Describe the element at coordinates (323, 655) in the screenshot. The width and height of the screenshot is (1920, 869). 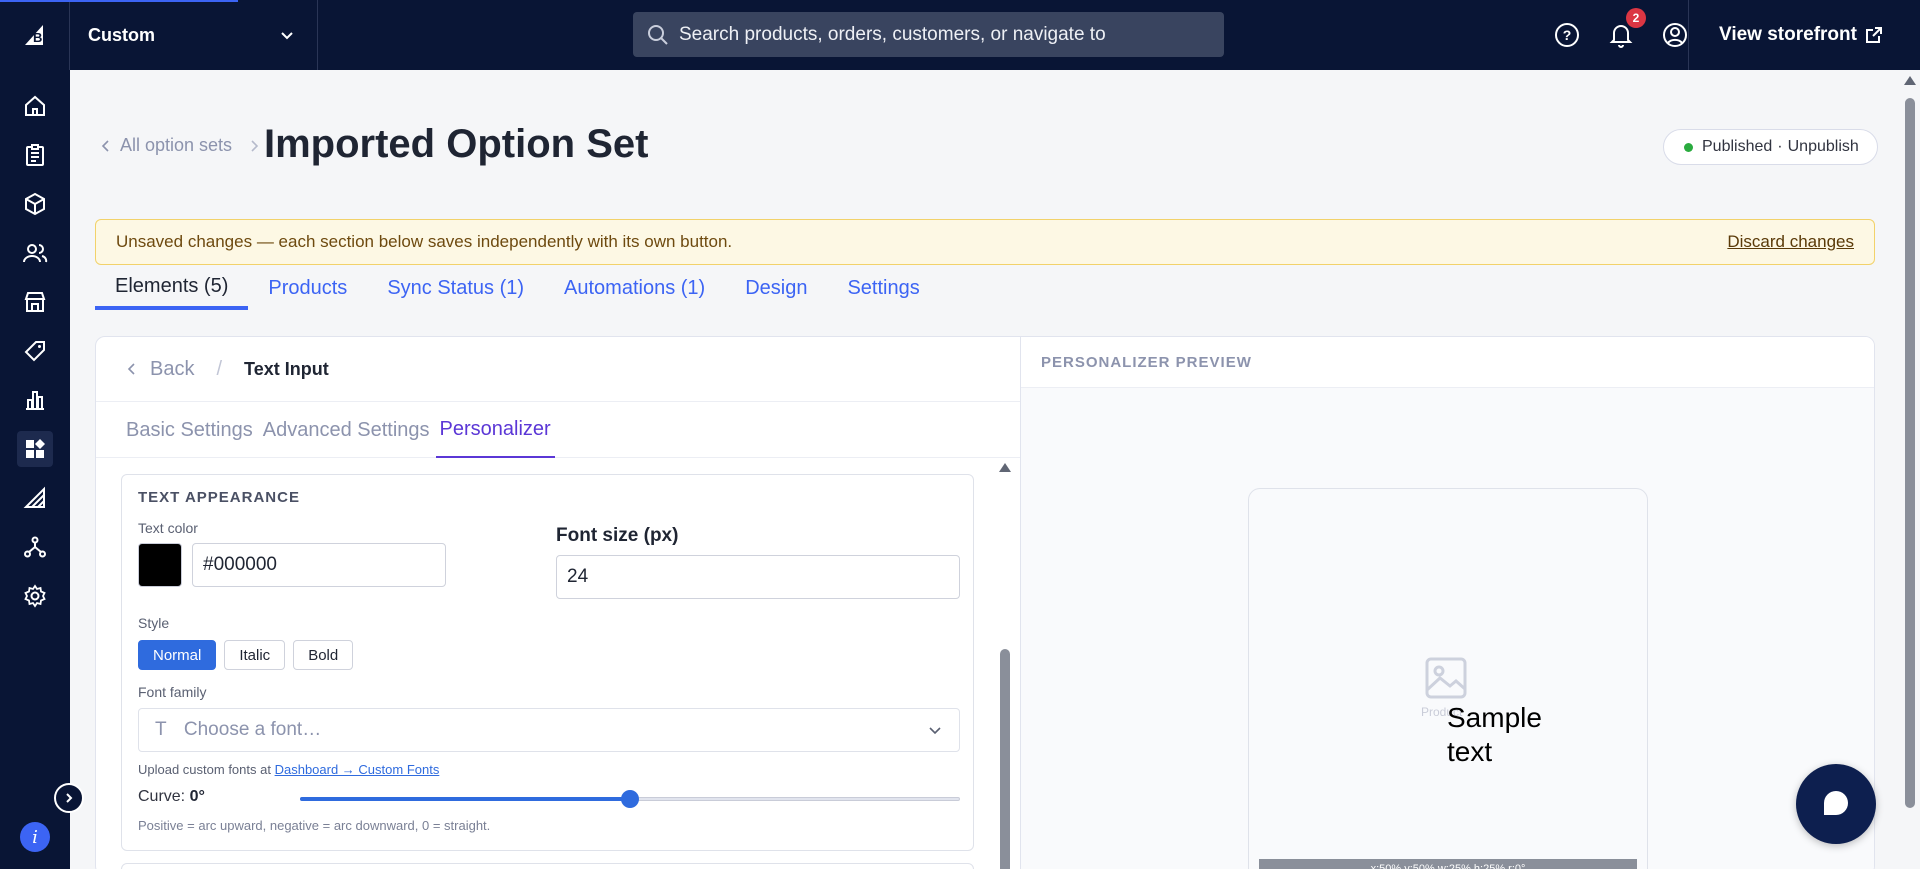
I see `style-bold-button: Bold` at that location.